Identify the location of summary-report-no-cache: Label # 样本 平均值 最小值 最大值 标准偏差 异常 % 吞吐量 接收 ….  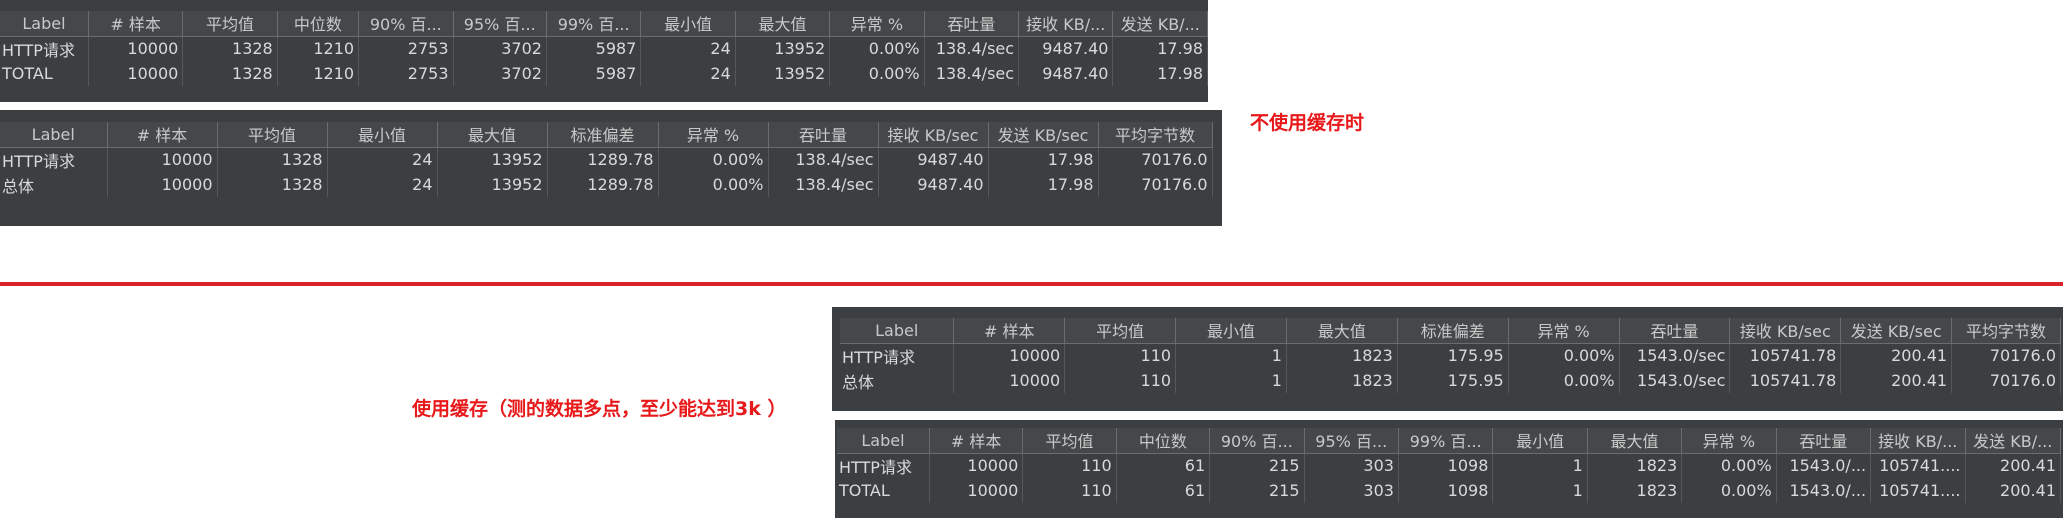
(611, 168).